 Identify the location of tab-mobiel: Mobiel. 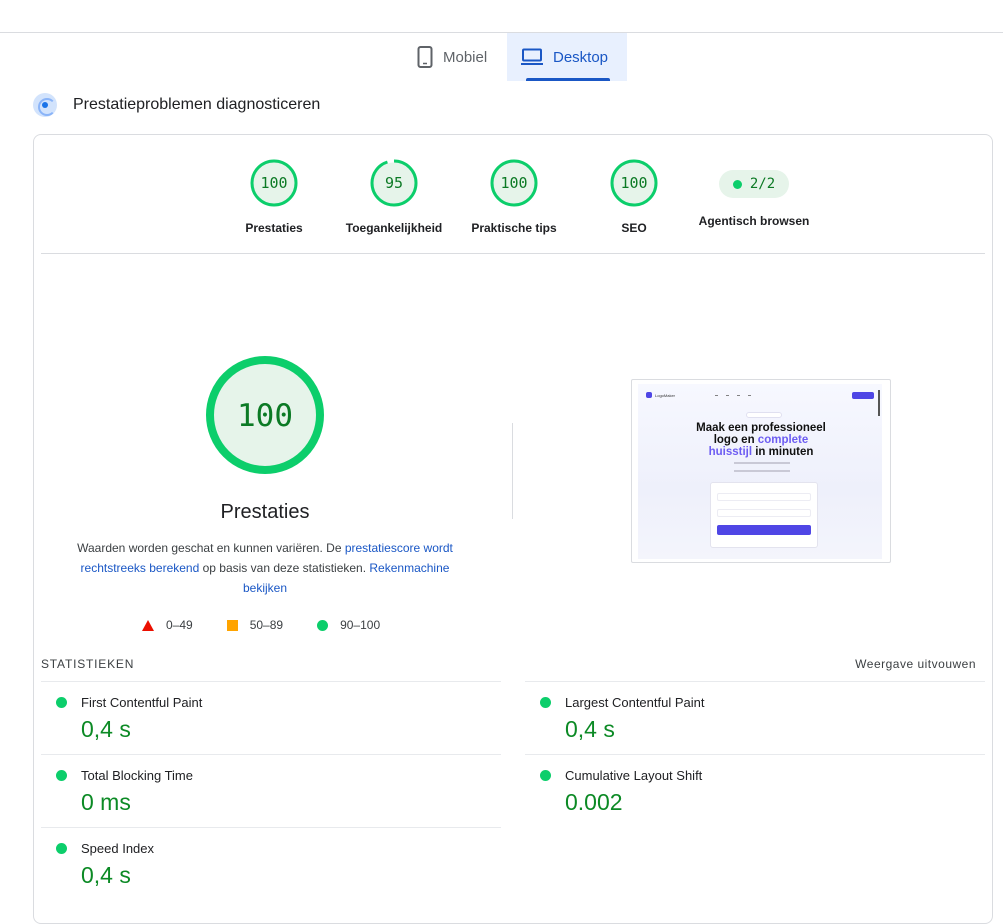
(455, 57).